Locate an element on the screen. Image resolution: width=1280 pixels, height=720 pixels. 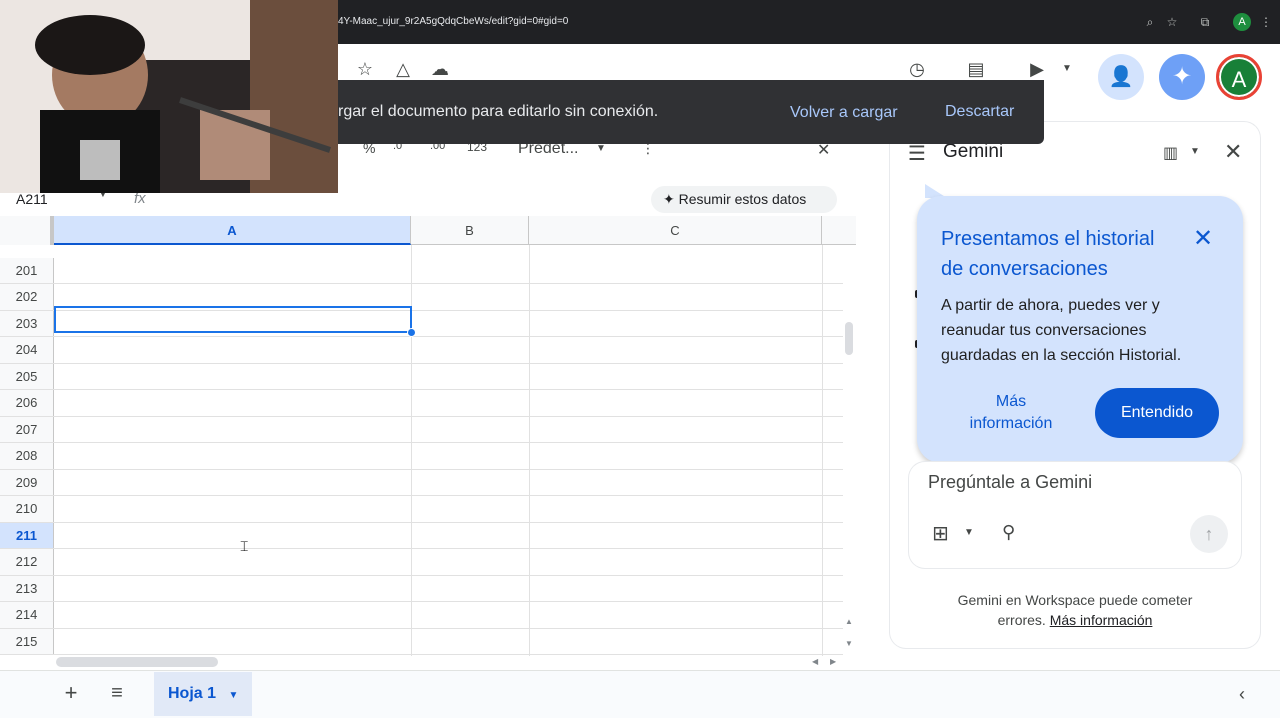
row-number: 206 is located at coordinates (27, 403).